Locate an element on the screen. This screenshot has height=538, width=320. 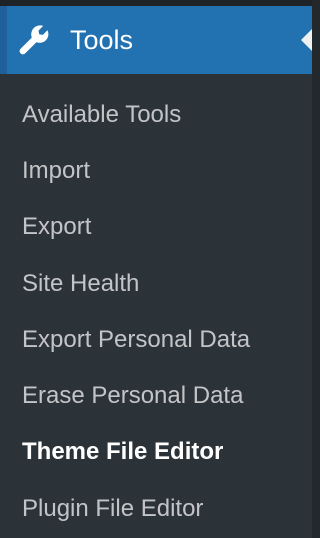
submenu-item-export: Export is located at coordinates (56, 227).